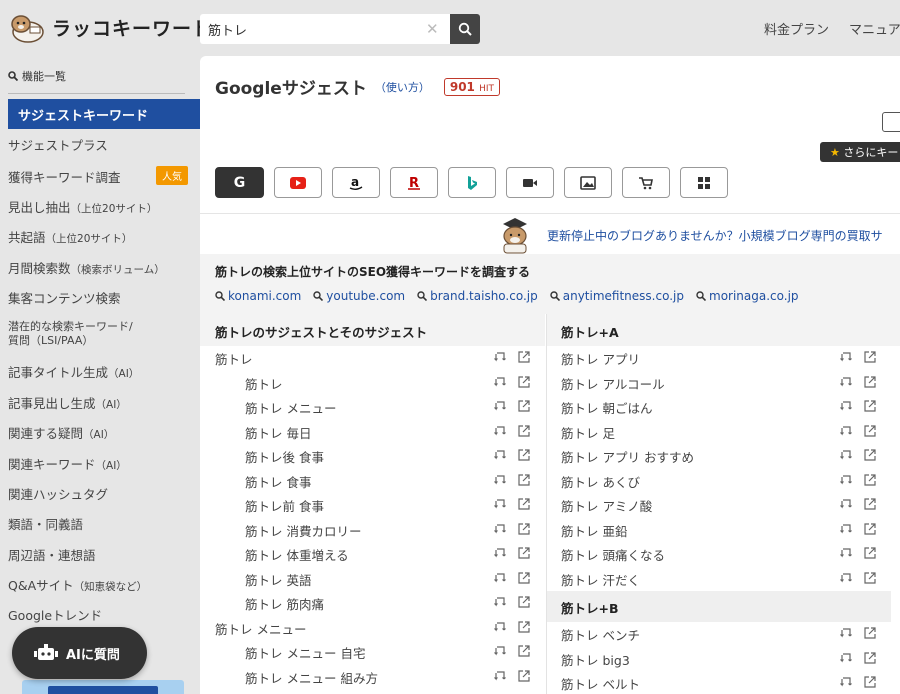 The height and width of the screenshot is (694, 900). Describe the element at coordinates (477, 296) in the screenshot. I see `seo-link: brand.taisho.co.jp` at that location.